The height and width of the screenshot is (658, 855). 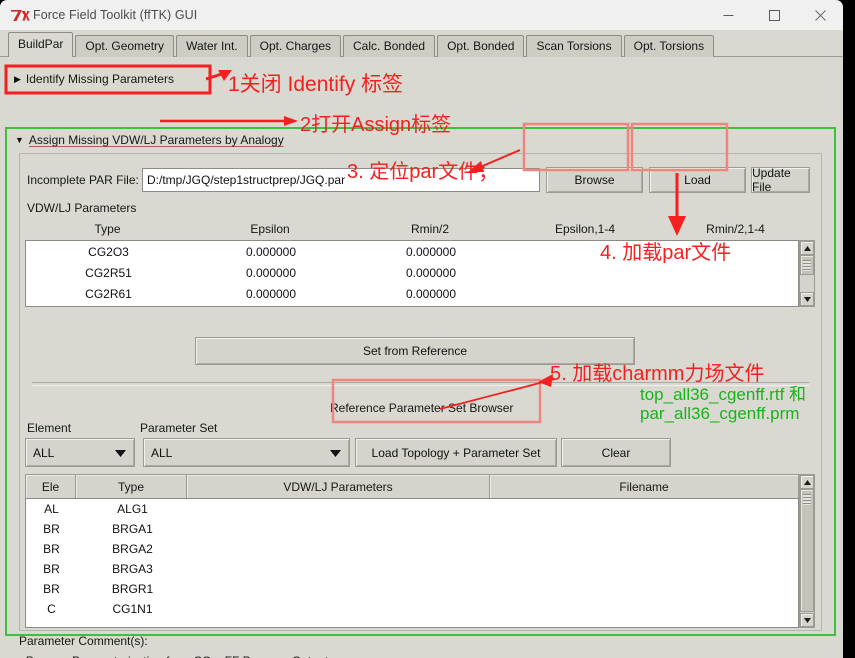 What do you see at coordinates (389, 46) in the screenshot?
I see `tab-calc-bonded: Calc. Bonded` at bounding box center [389, 46].